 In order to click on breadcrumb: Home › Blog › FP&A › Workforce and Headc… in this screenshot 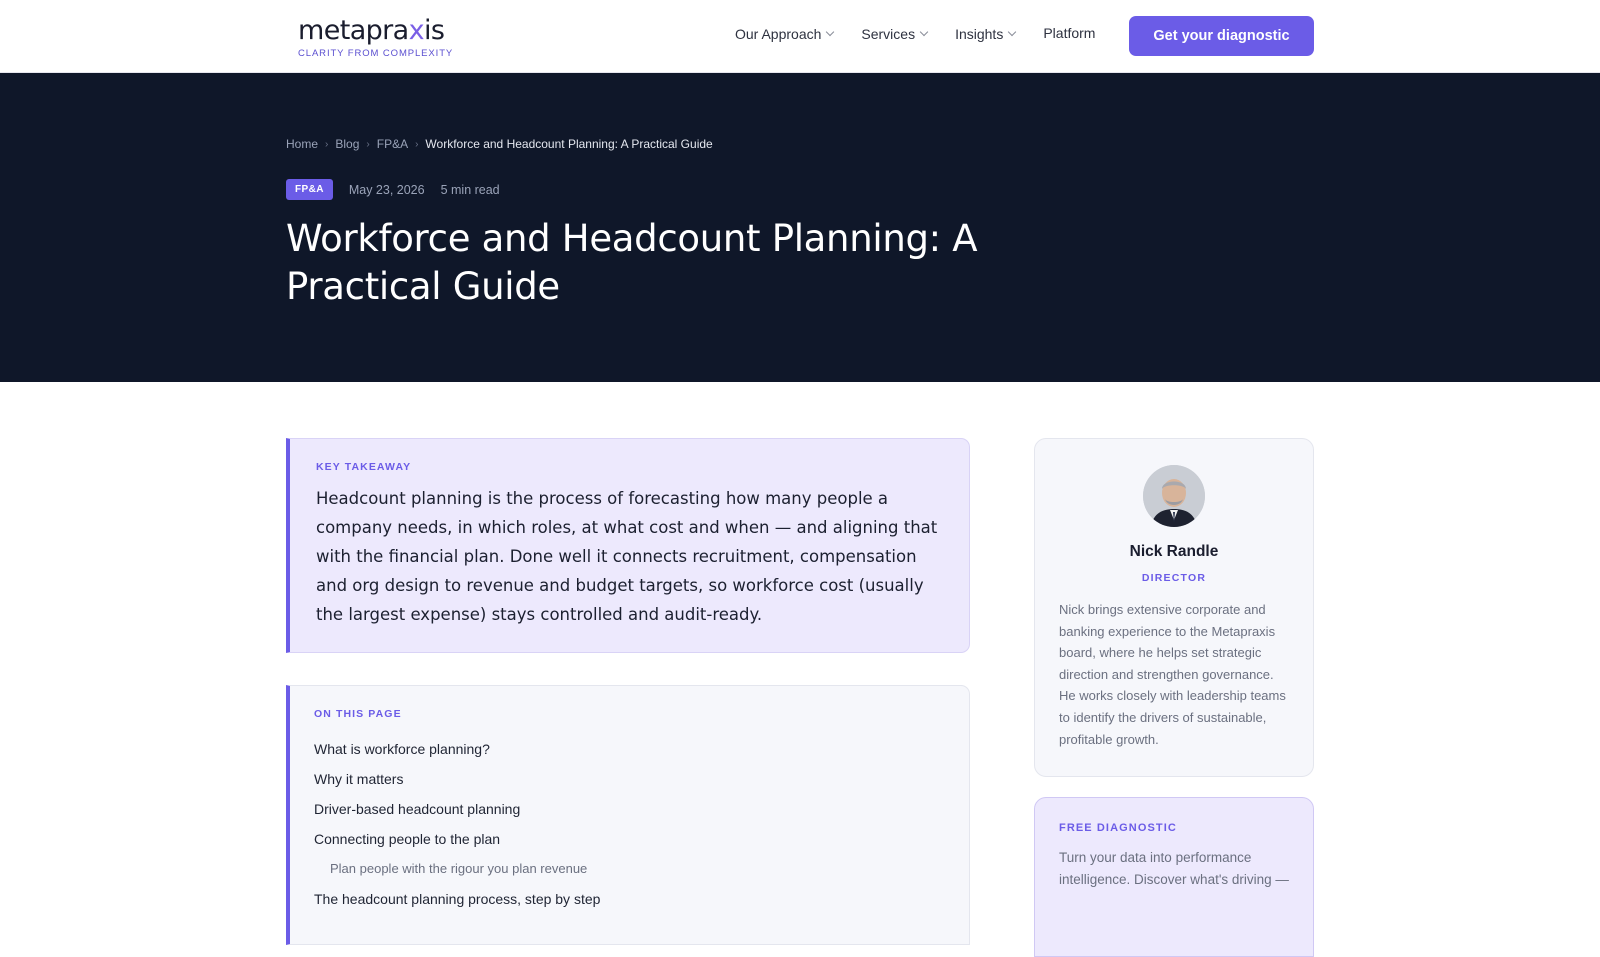, I will do `click(499, 144)`.